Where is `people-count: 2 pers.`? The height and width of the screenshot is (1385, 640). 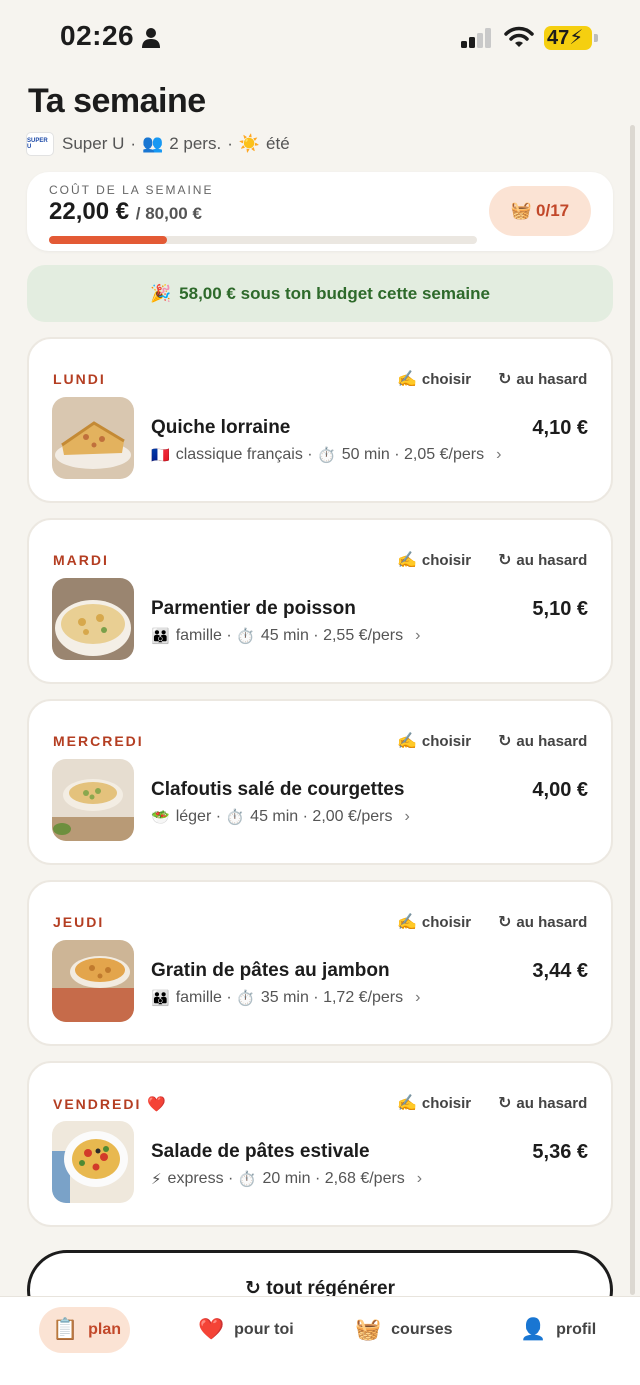
people-count: 2 pers. is located at coordinates (195, 143).